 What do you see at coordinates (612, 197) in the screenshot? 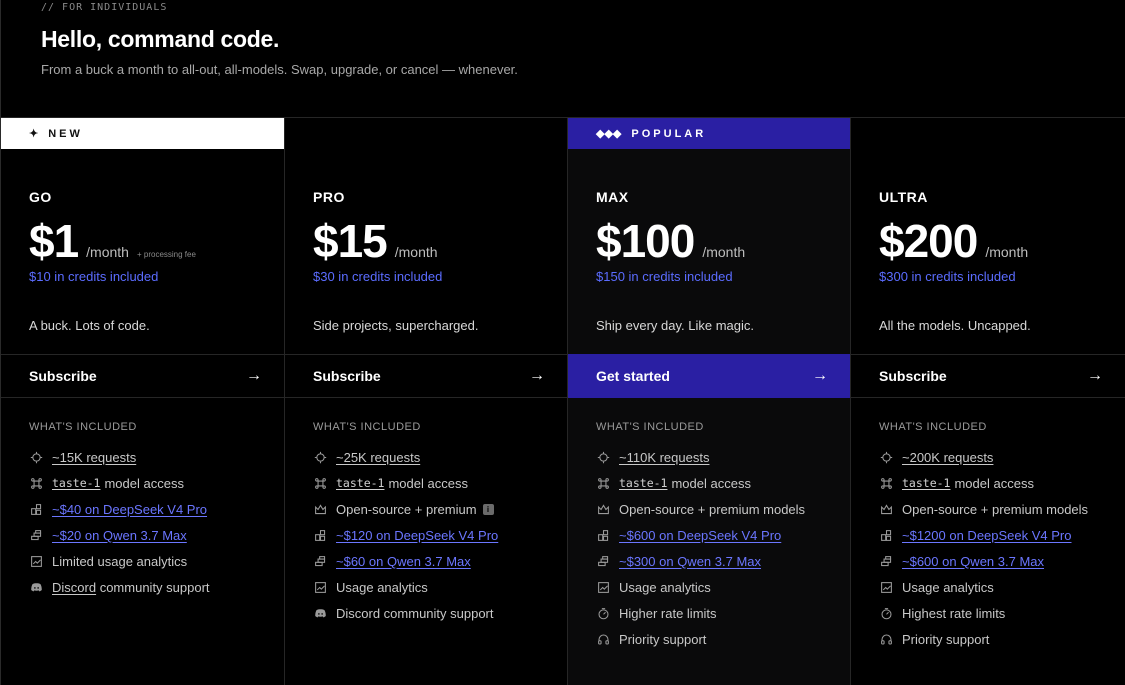
I see `plan-name: MAX` at bounding box center [612, 197].